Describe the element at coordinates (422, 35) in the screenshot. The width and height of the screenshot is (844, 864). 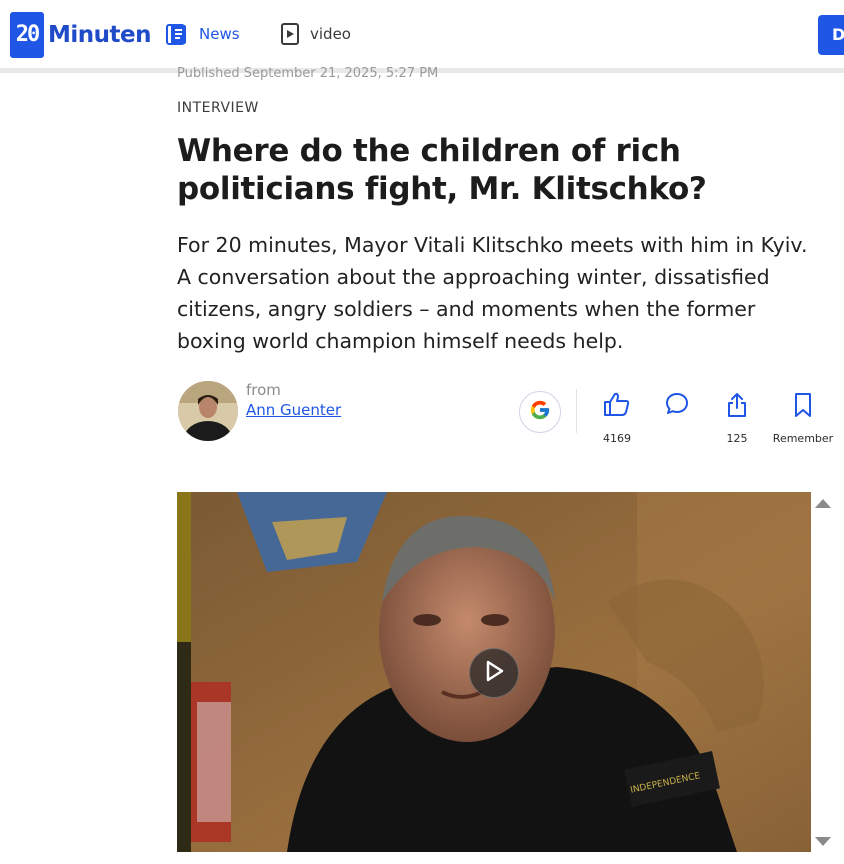
I see `top-navigation-bar: 20 Minuten News video D` at that location.